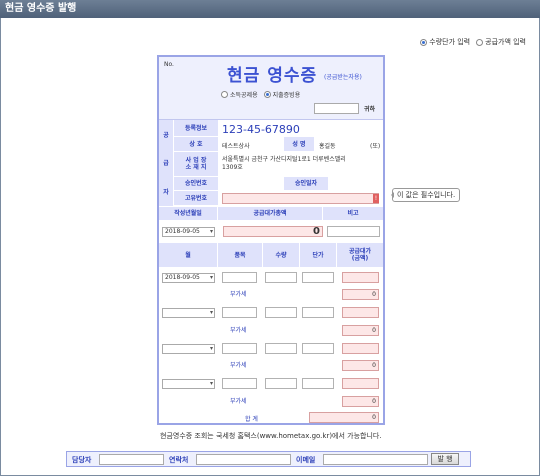 The width and height of the screenshot is (540, 476). Describe the element at coordinates (281, 255) in the screenshot. I see `col-qty: 수량` at that location.